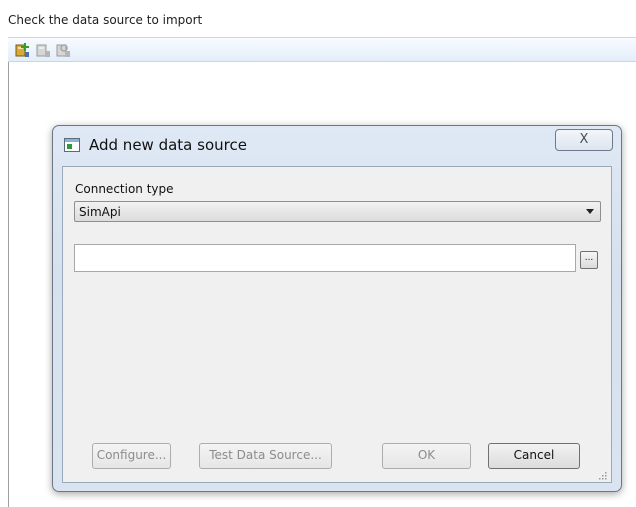  What do you see at coordinates (534, 456) in the screenshot?
I see `cancel-button: Cancel` at bounding box center [534, 456].